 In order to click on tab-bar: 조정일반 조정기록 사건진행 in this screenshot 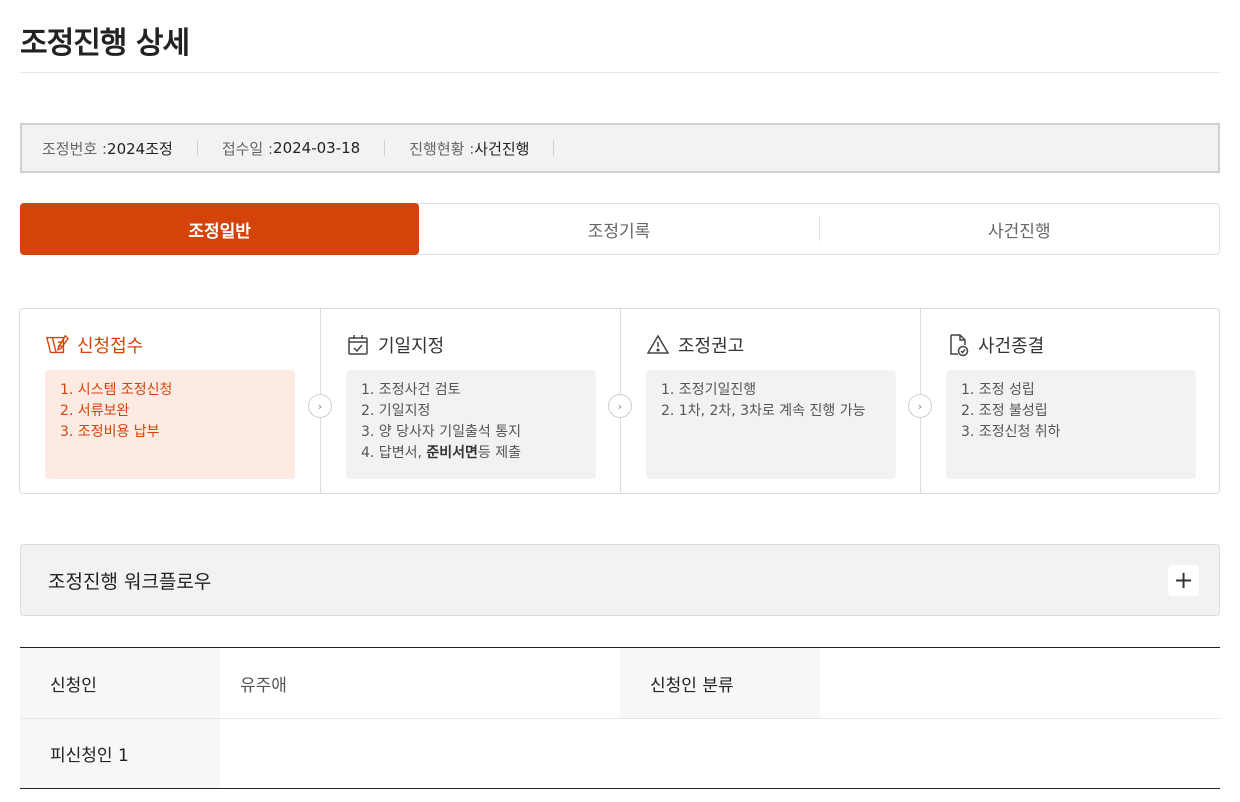, I will do `click(620, 229)`.